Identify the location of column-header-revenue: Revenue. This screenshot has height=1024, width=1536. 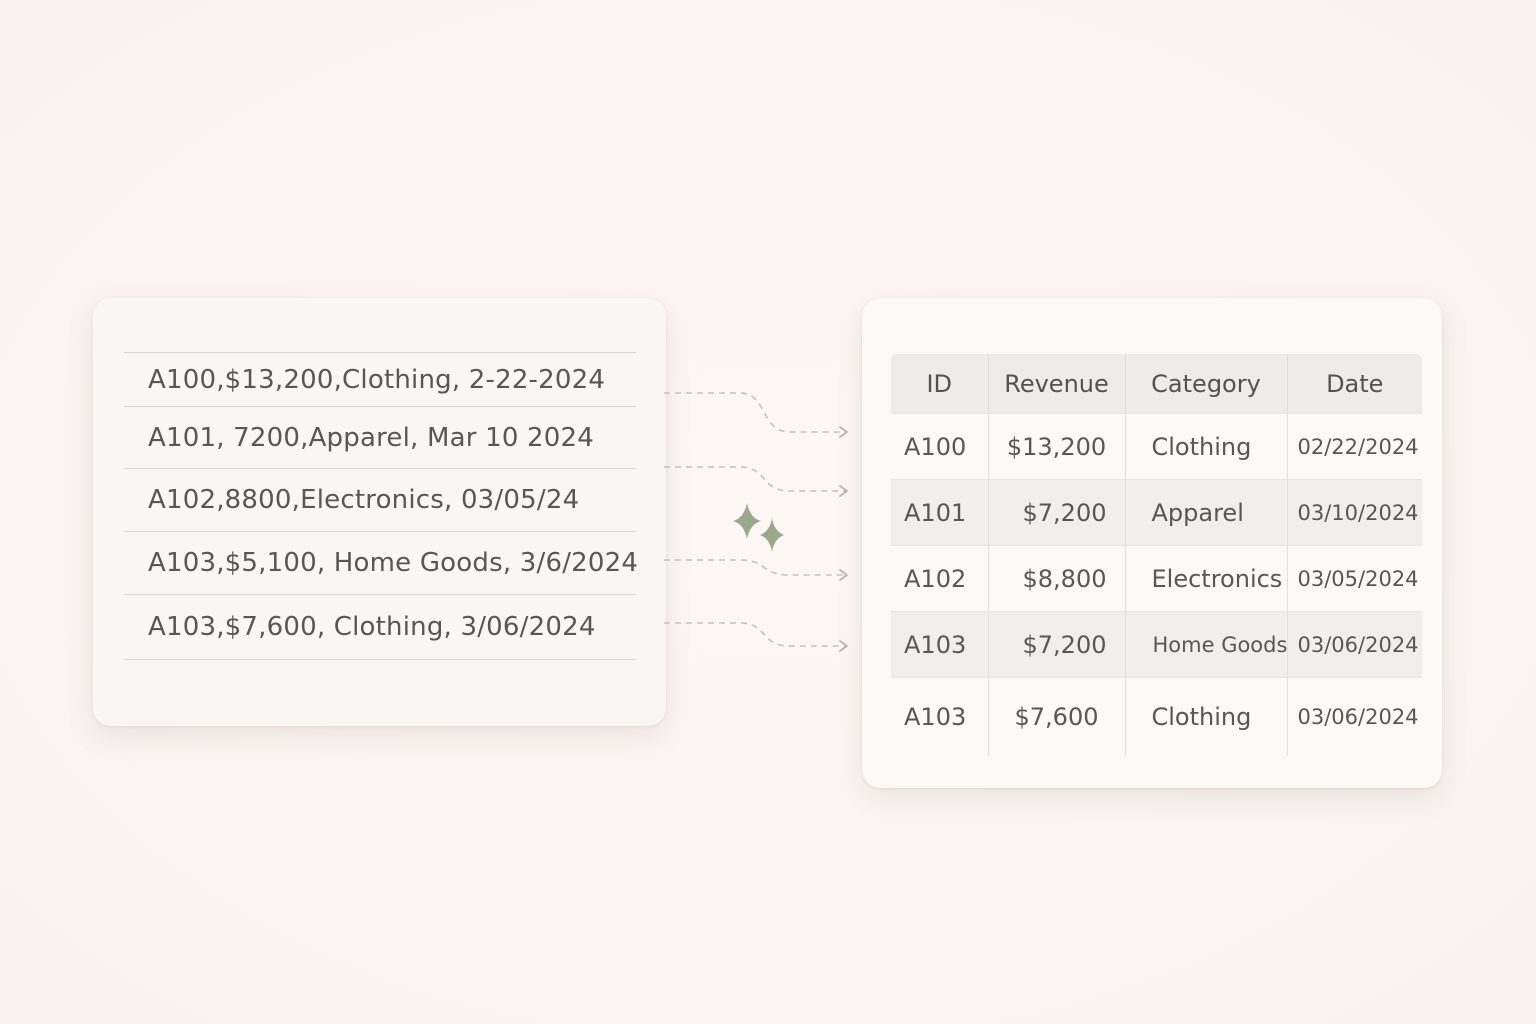
(1057, 384).